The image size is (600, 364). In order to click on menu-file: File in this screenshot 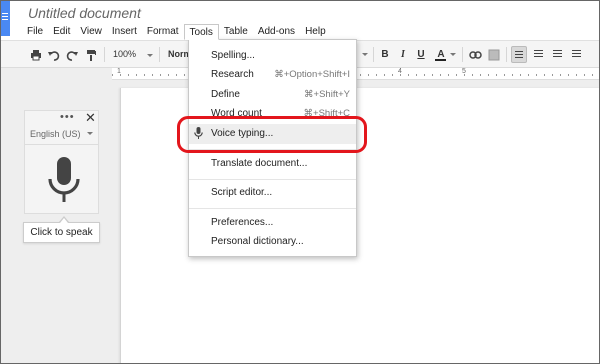, I will do `click(35, 32)`.